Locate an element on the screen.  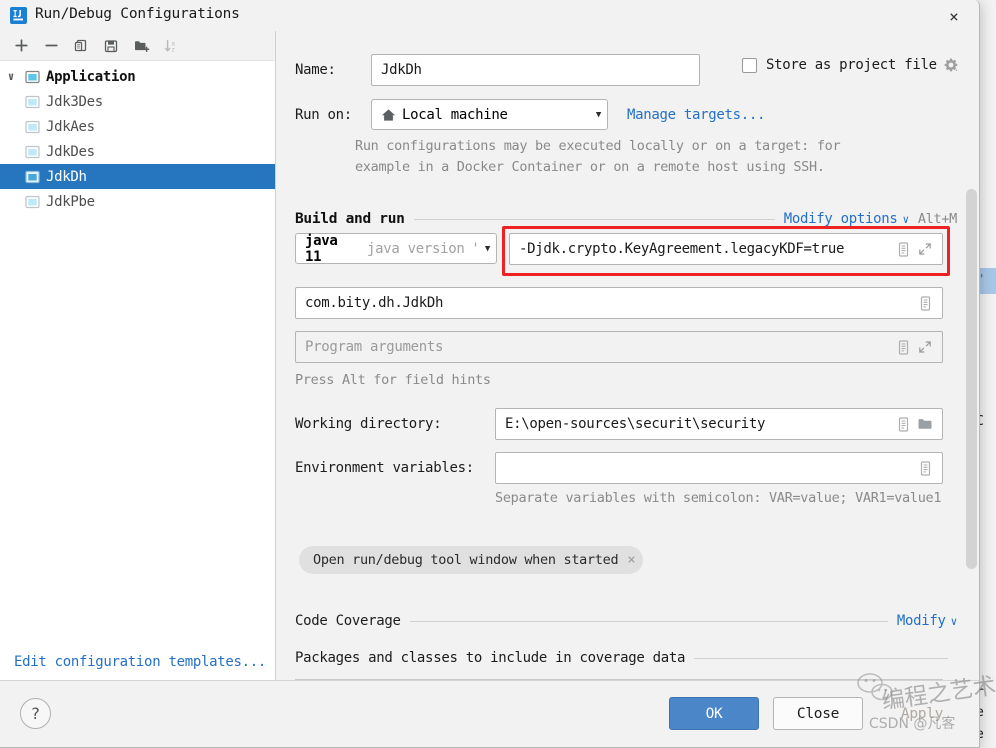
tree-item-jdkpbe: JdkPbe is located at coordinates (137, 201).